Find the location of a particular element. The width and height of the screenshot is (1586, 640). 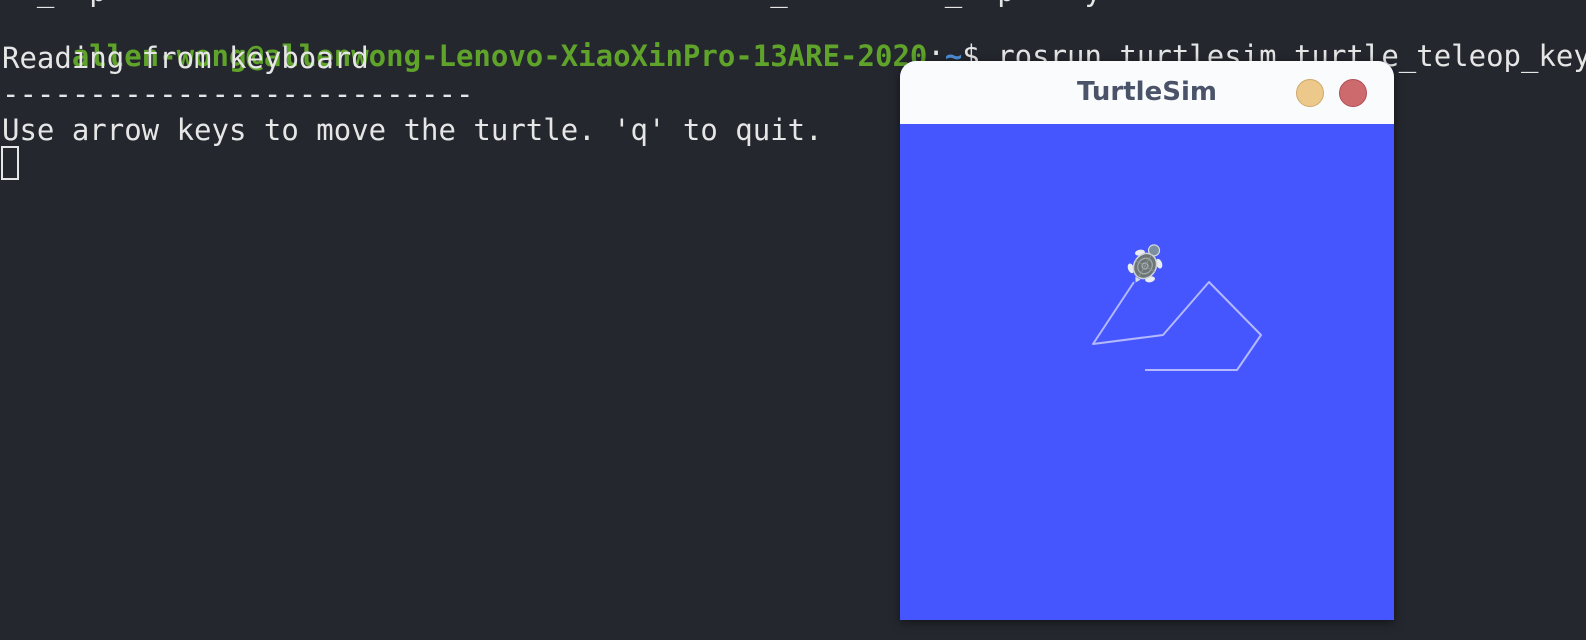

turtlesim-titlebar: TurtleSim is located at coordinates (1147, 92).